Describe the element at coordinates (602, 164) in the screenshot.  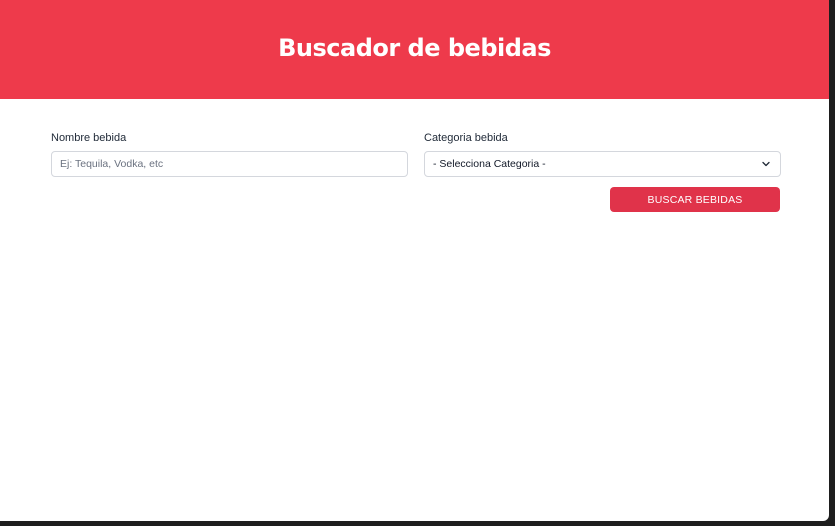
I see `categoria-select: - Selecciona Categoria -` at that location.